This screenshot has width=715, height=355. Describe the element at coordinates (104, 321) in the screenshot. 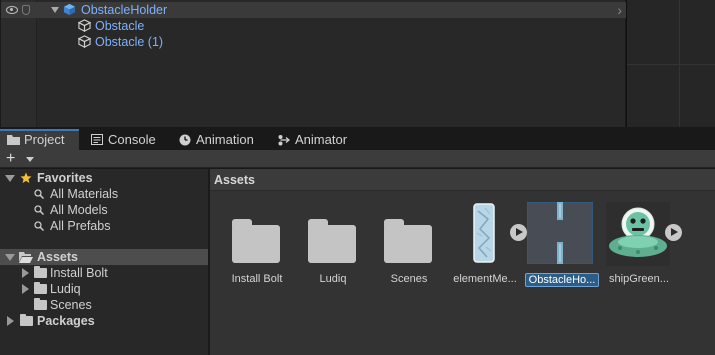

I see `tree-item-packages: Packages` at that location.